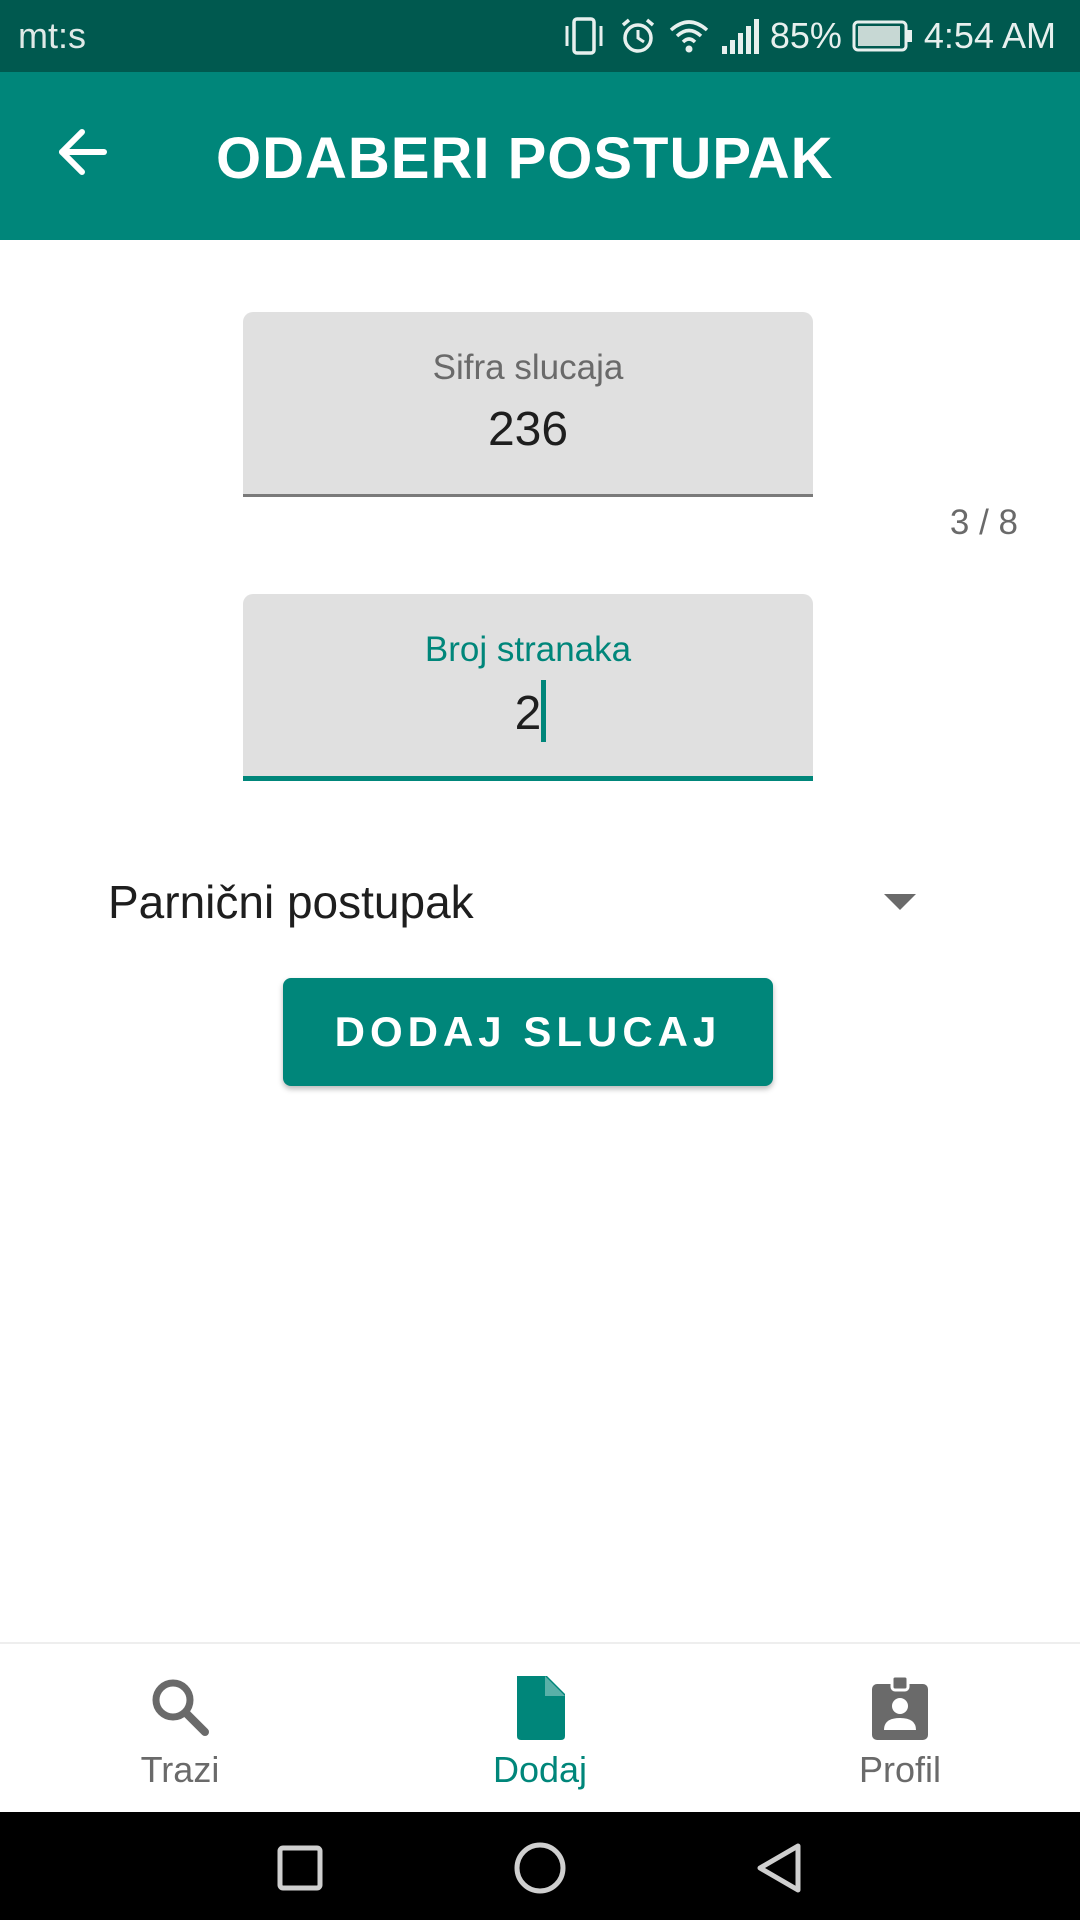 The image size is (1080, 1920). Describe the element at coordinates (540, 1769) in the screenshot. I see `nav-label-add: Dodaj` at that location.